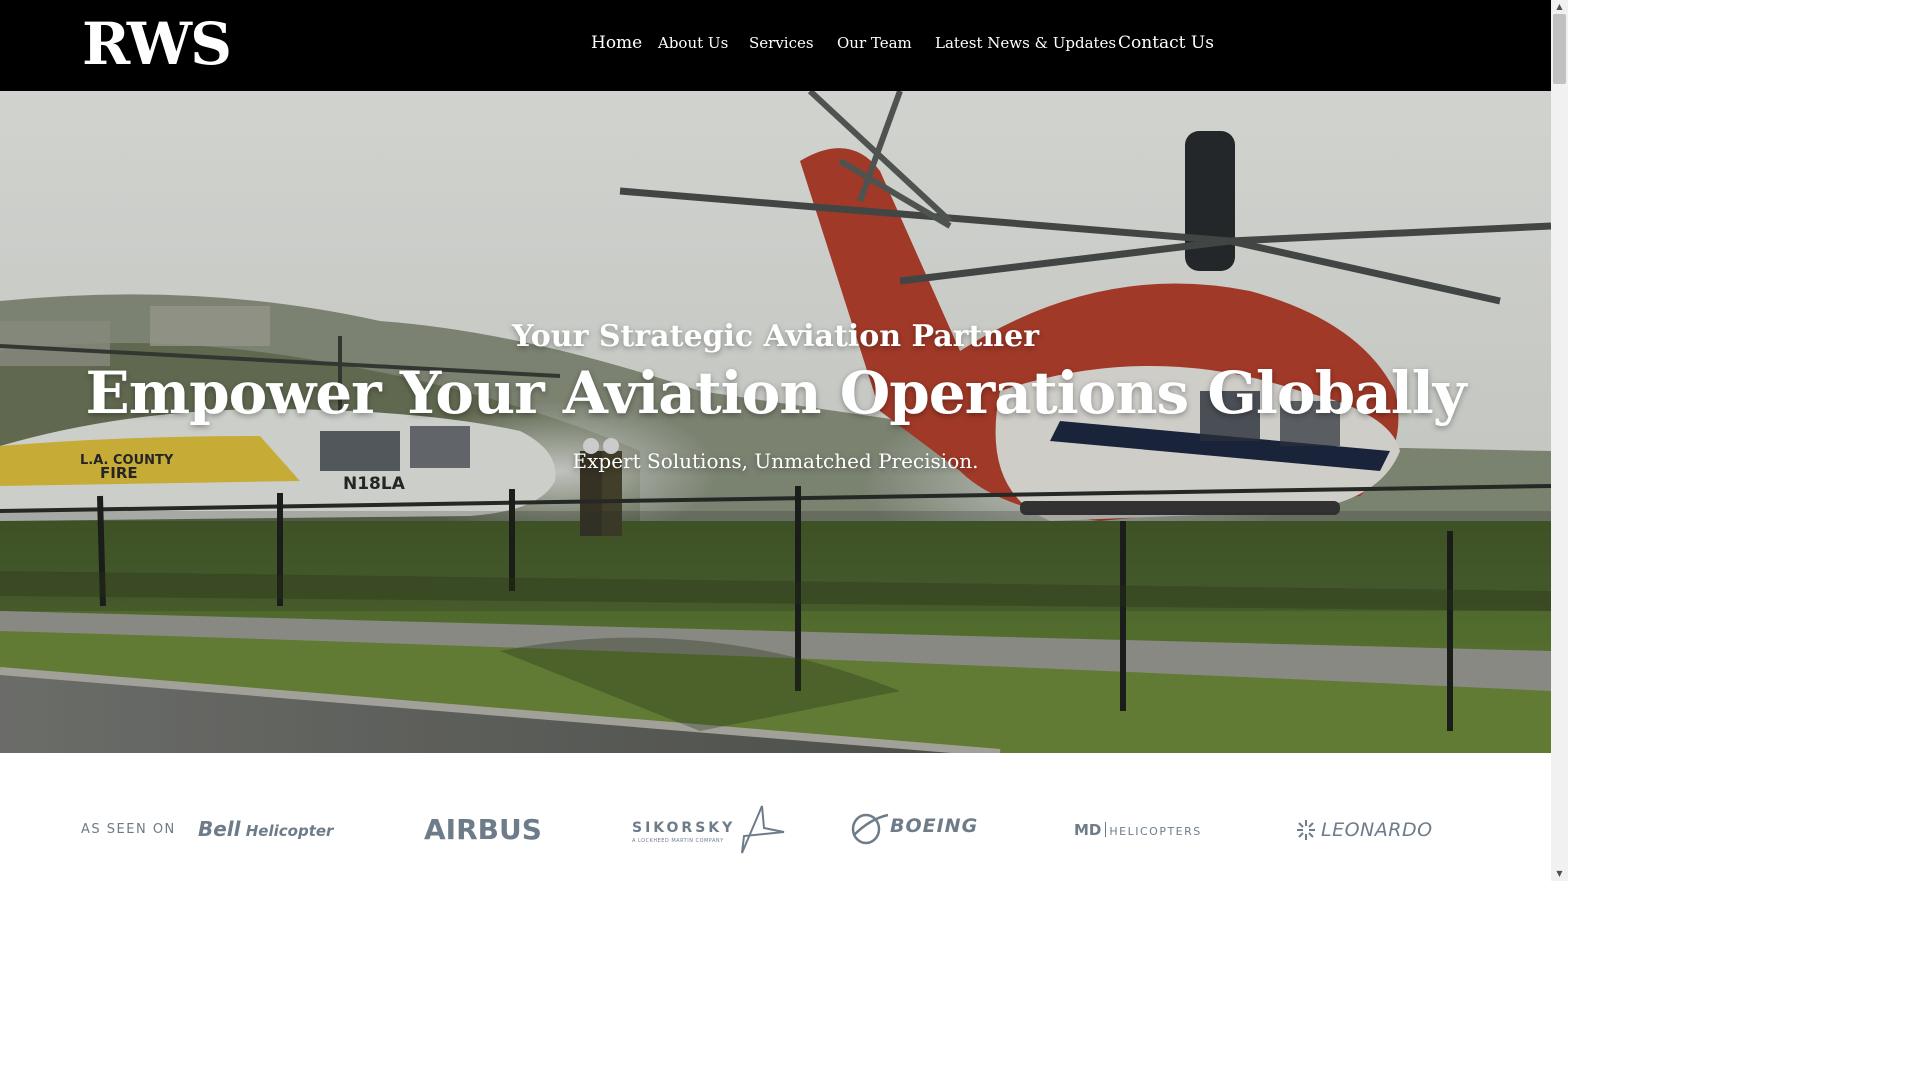  Describe the element at coordinates (693, 43) in the screenshot. I see `nav-about-us: About Us` at that location.